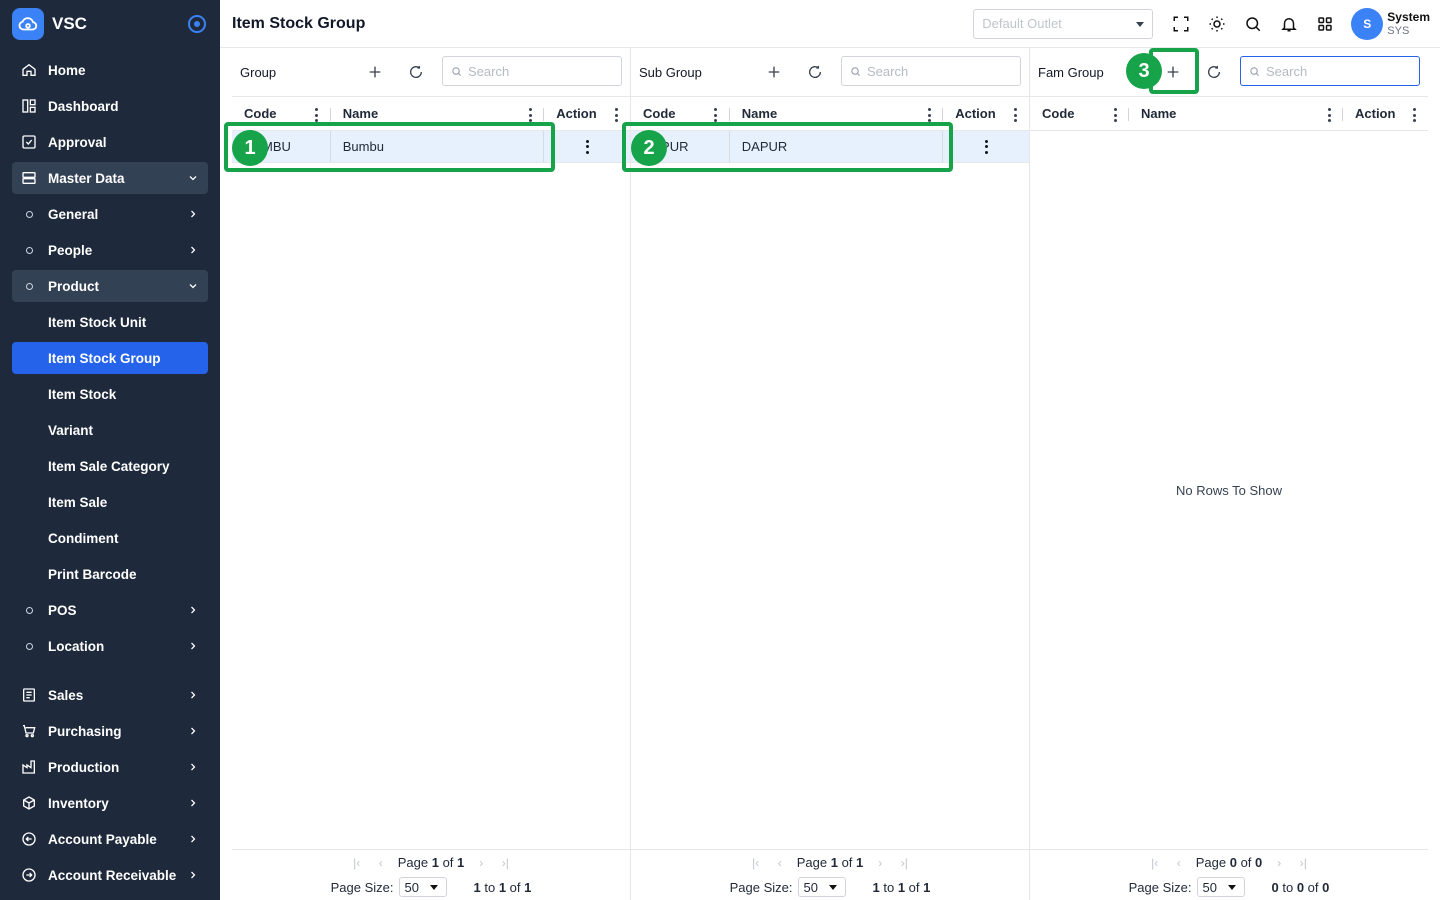  I want to click on sidebar-item-label: People, so click(70, 250).